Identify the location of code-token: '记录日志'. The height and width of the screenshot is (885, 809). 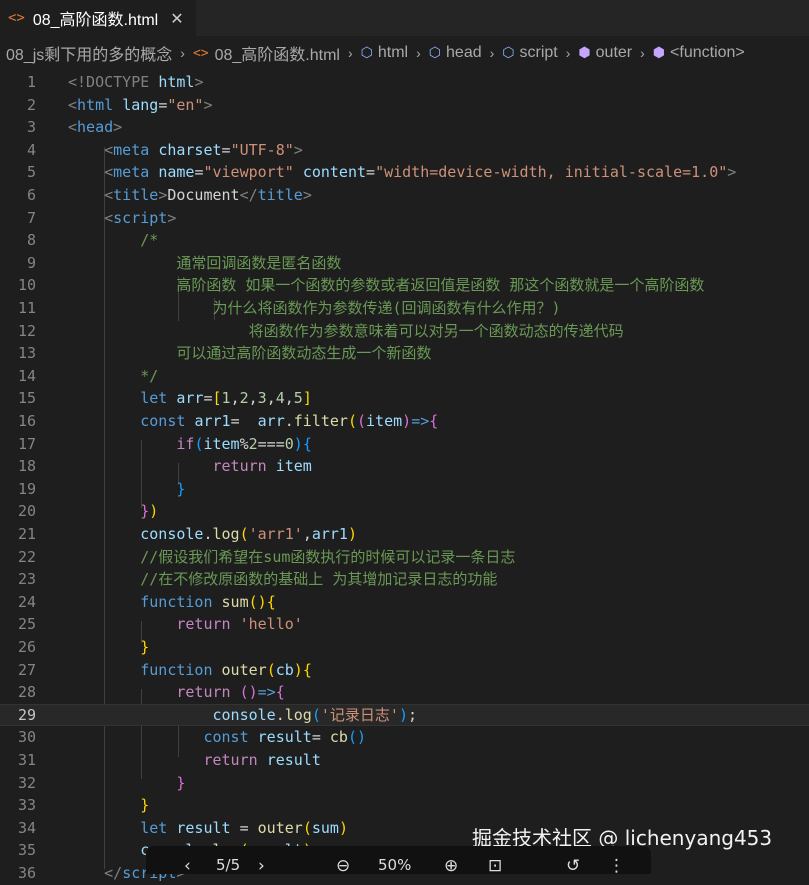
(359, 714).